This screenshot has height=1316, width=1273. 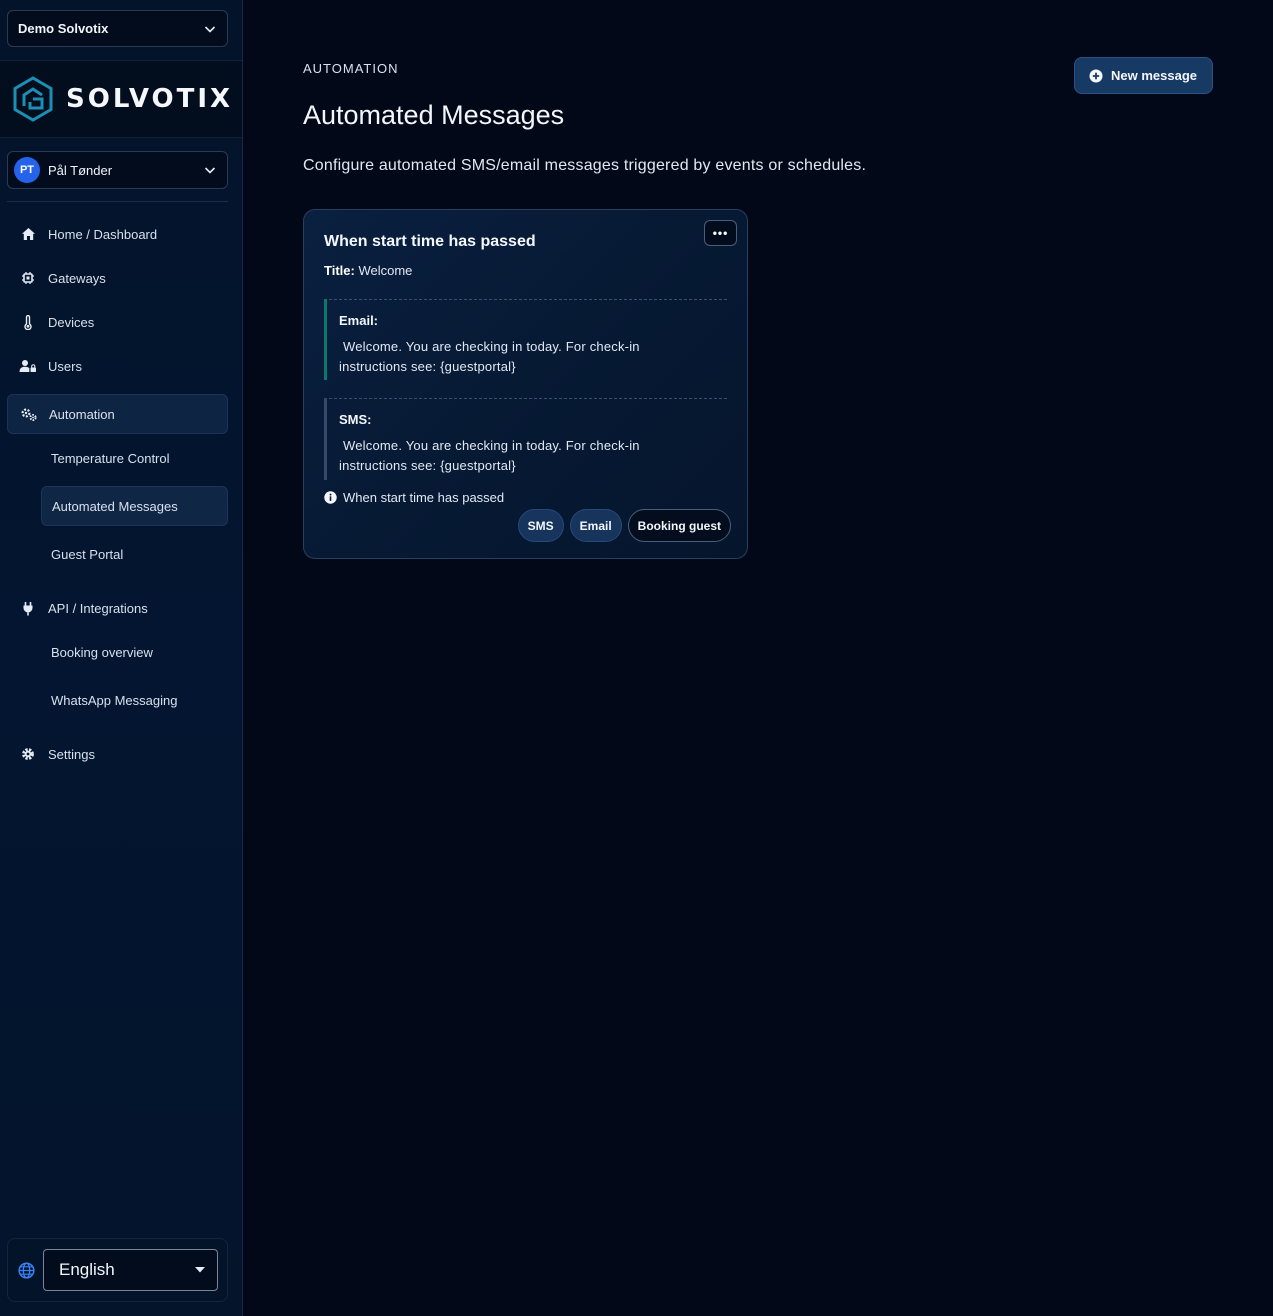 I want to click on sidebar-item-users: Users, so click(x=117, y=366).